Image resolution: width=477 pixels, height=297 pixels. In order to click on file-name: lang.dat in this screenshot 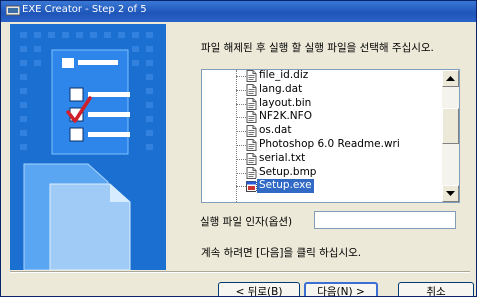, I will do `click(281, 88)`.